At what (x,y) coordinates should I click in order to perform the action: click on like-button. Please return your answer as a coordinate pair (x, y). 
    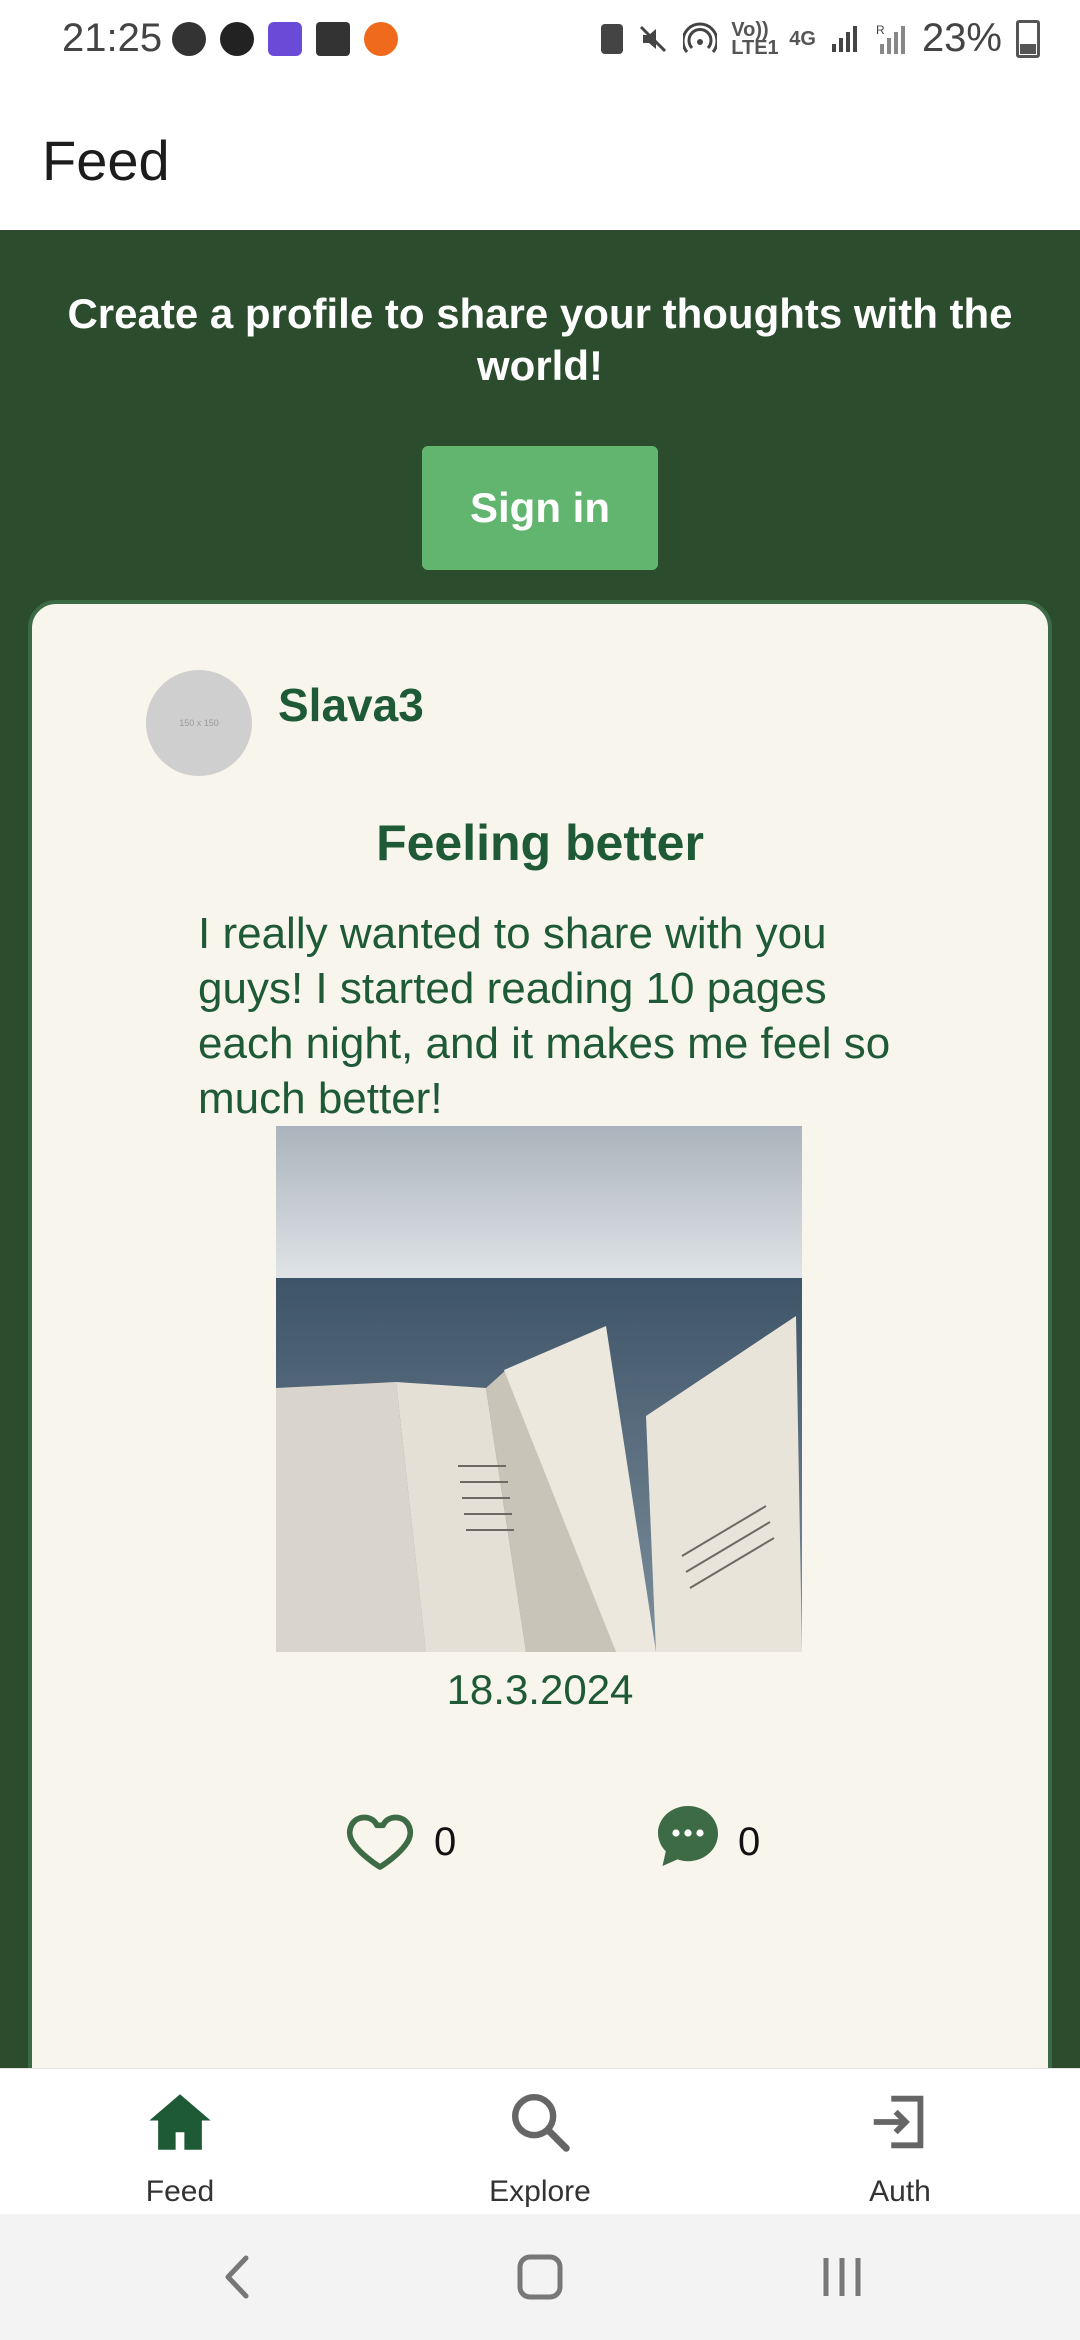
    Looking at the image, I should click on (380, 1840).